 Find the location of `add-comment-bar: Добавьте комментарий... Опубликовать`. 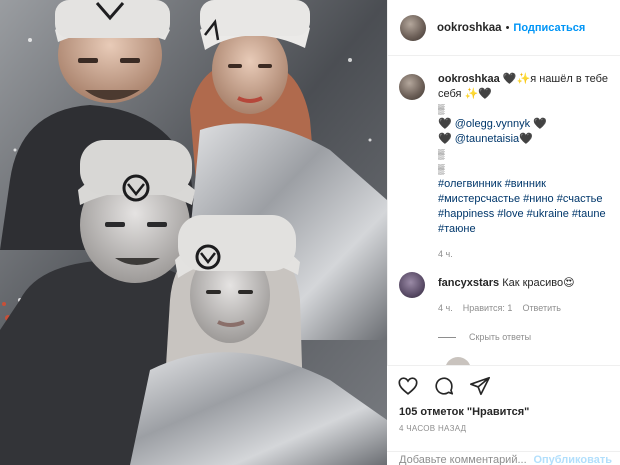

add-comment-bar: Добавьте комментарий... Опубликовать is located at coordinates (503, 458).